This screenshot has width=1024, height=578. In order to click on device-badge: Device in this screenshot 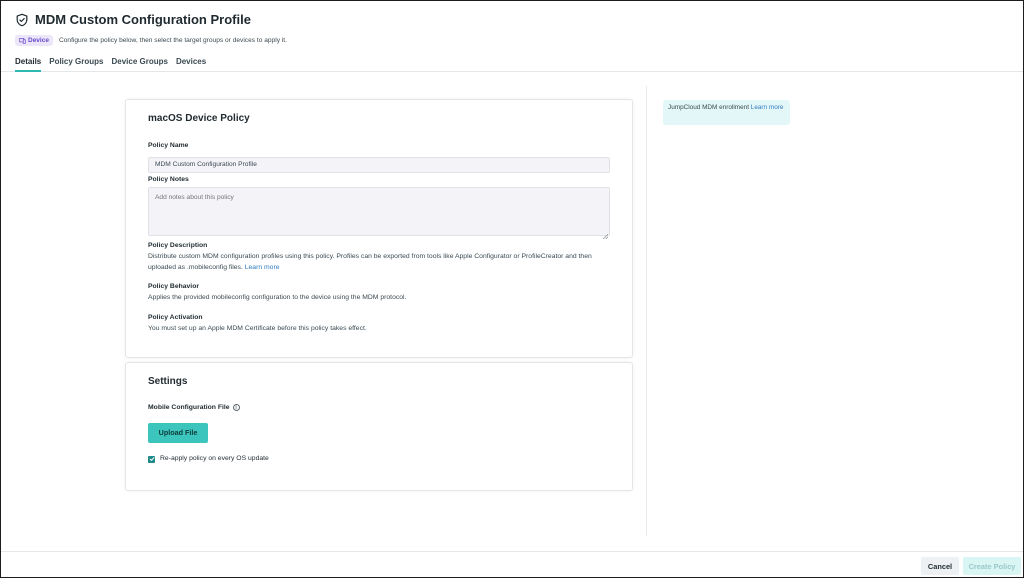, I will do `click(34, 40)`.